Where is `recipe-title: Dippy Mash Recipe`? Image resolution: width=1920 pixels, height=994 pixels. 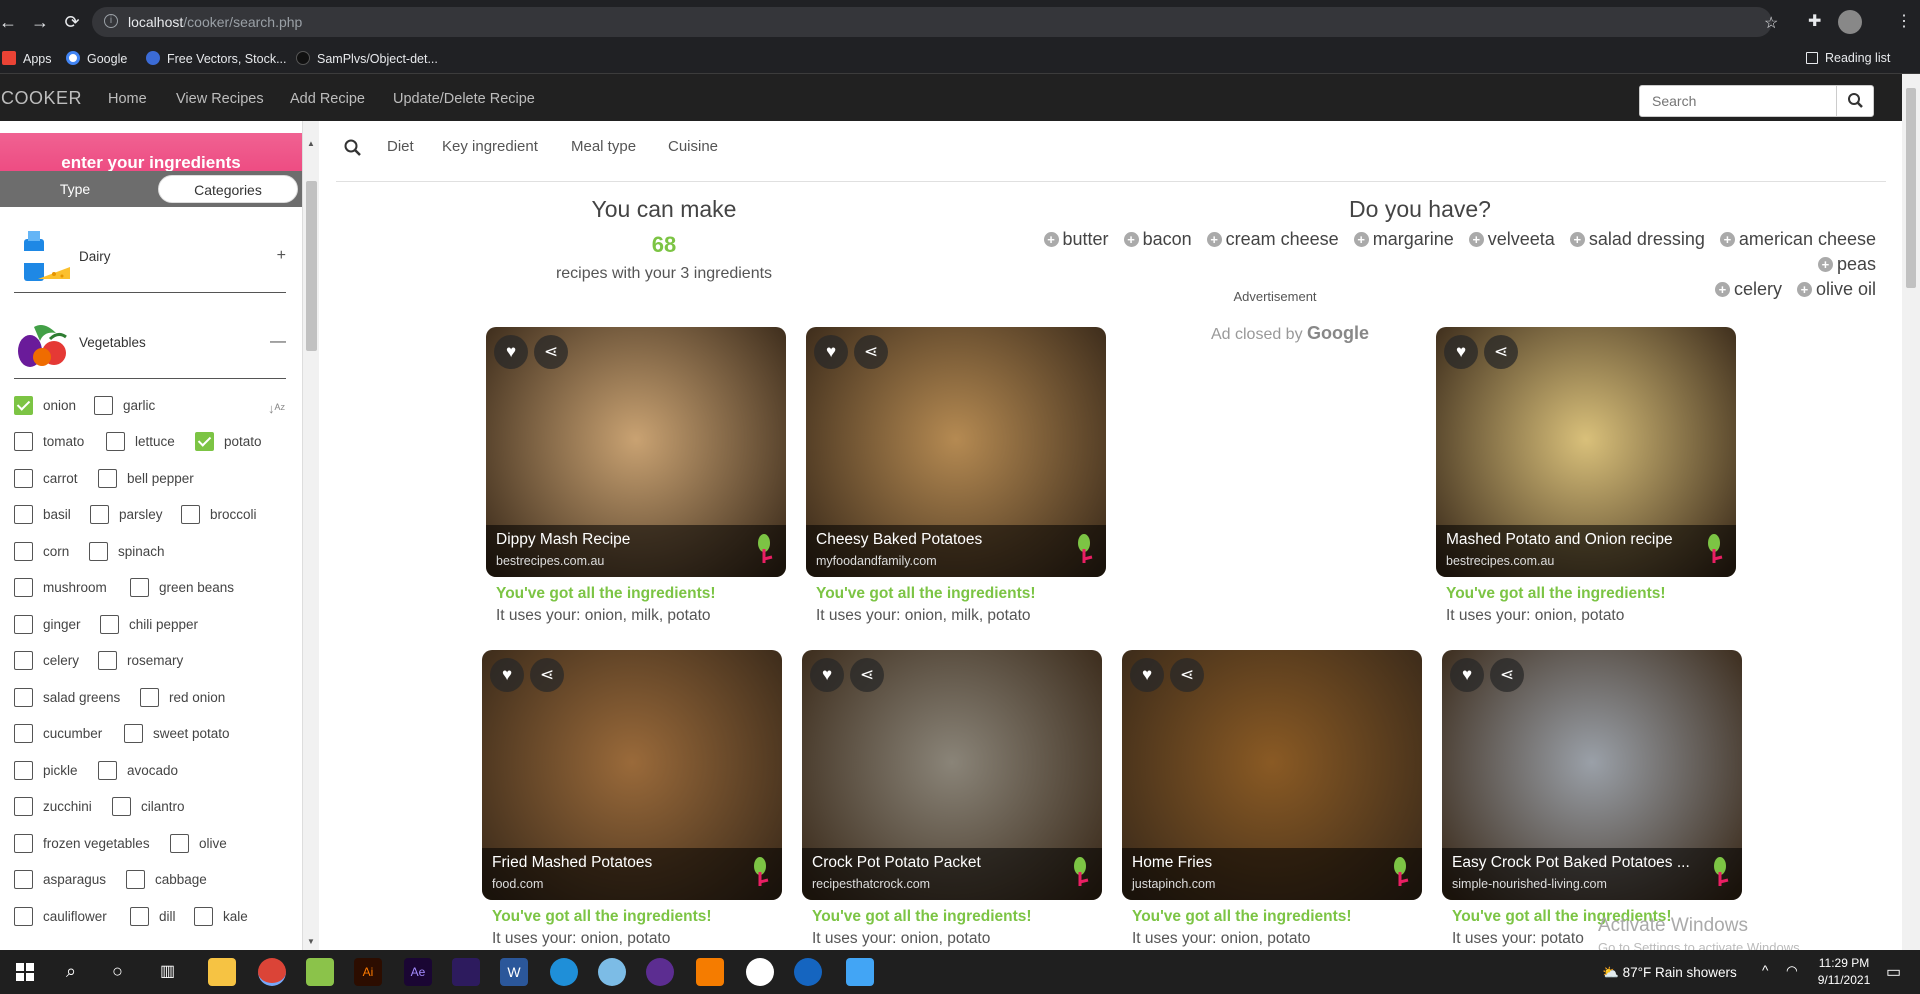
recipe-title: Dippy Mash Recipe is located at coordinates (563, 540).